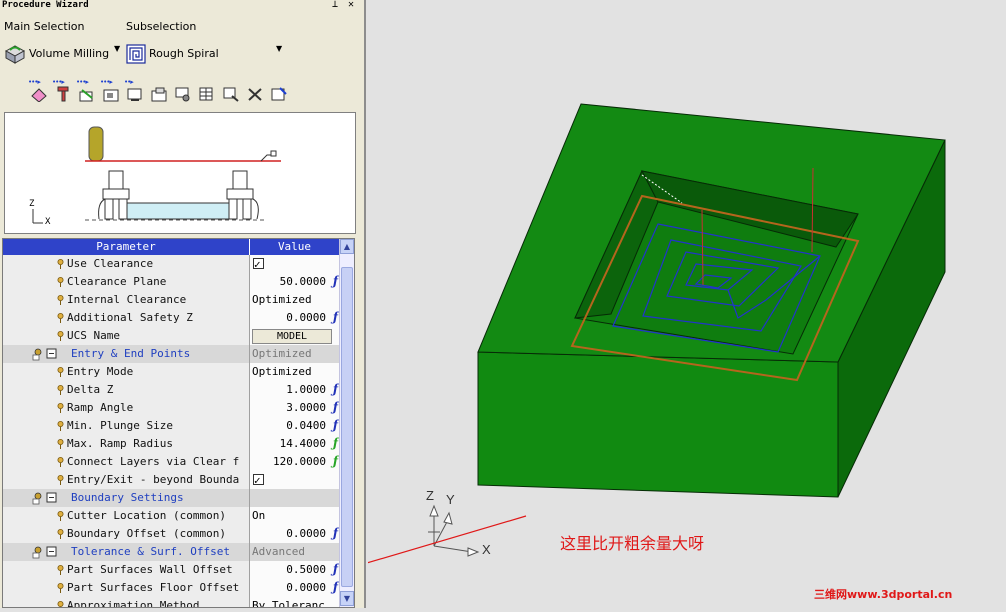  What do you see at coordinates (183, 91) in the screenshot?
I see `settings-icon` at bounding box center [183, 91].